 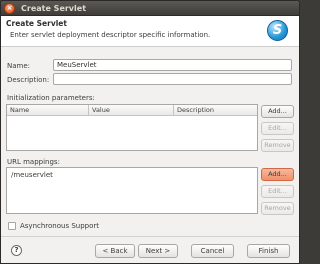 What do you see at coordinates (277, 208) in the screenshot?
I see `url-mappings-remove-button: Remove` at bounding box center [277, 208].